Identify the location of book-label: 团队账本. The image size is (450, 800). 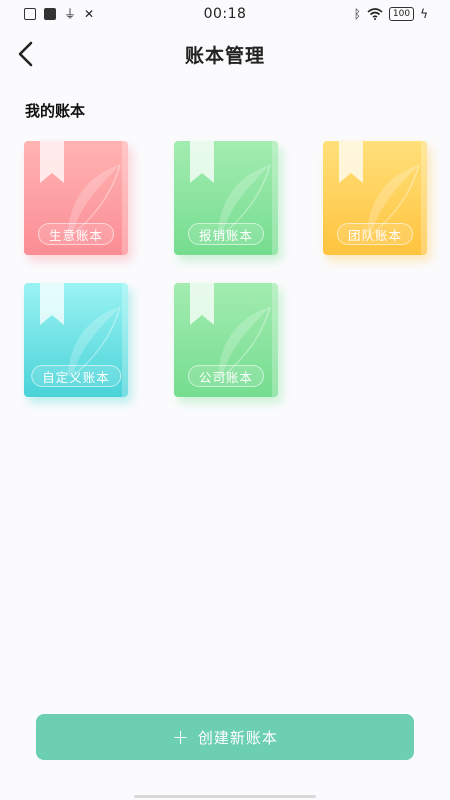
(375, 234).